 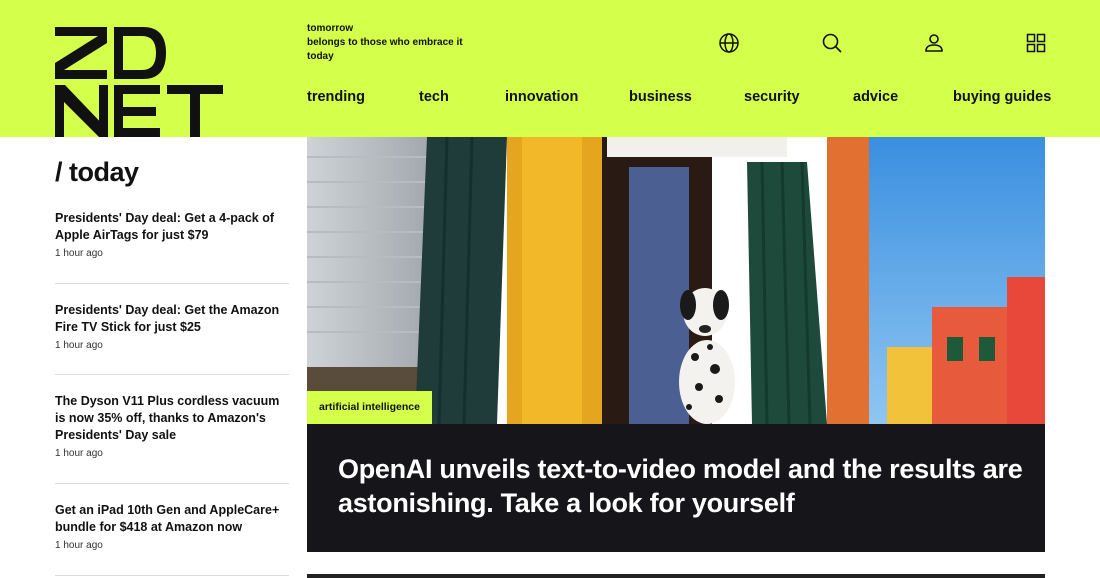 What do you see at coordinates (97, 172) in the screenshot?
I see `today-section-title: / today` at bounding box center [97, 172].